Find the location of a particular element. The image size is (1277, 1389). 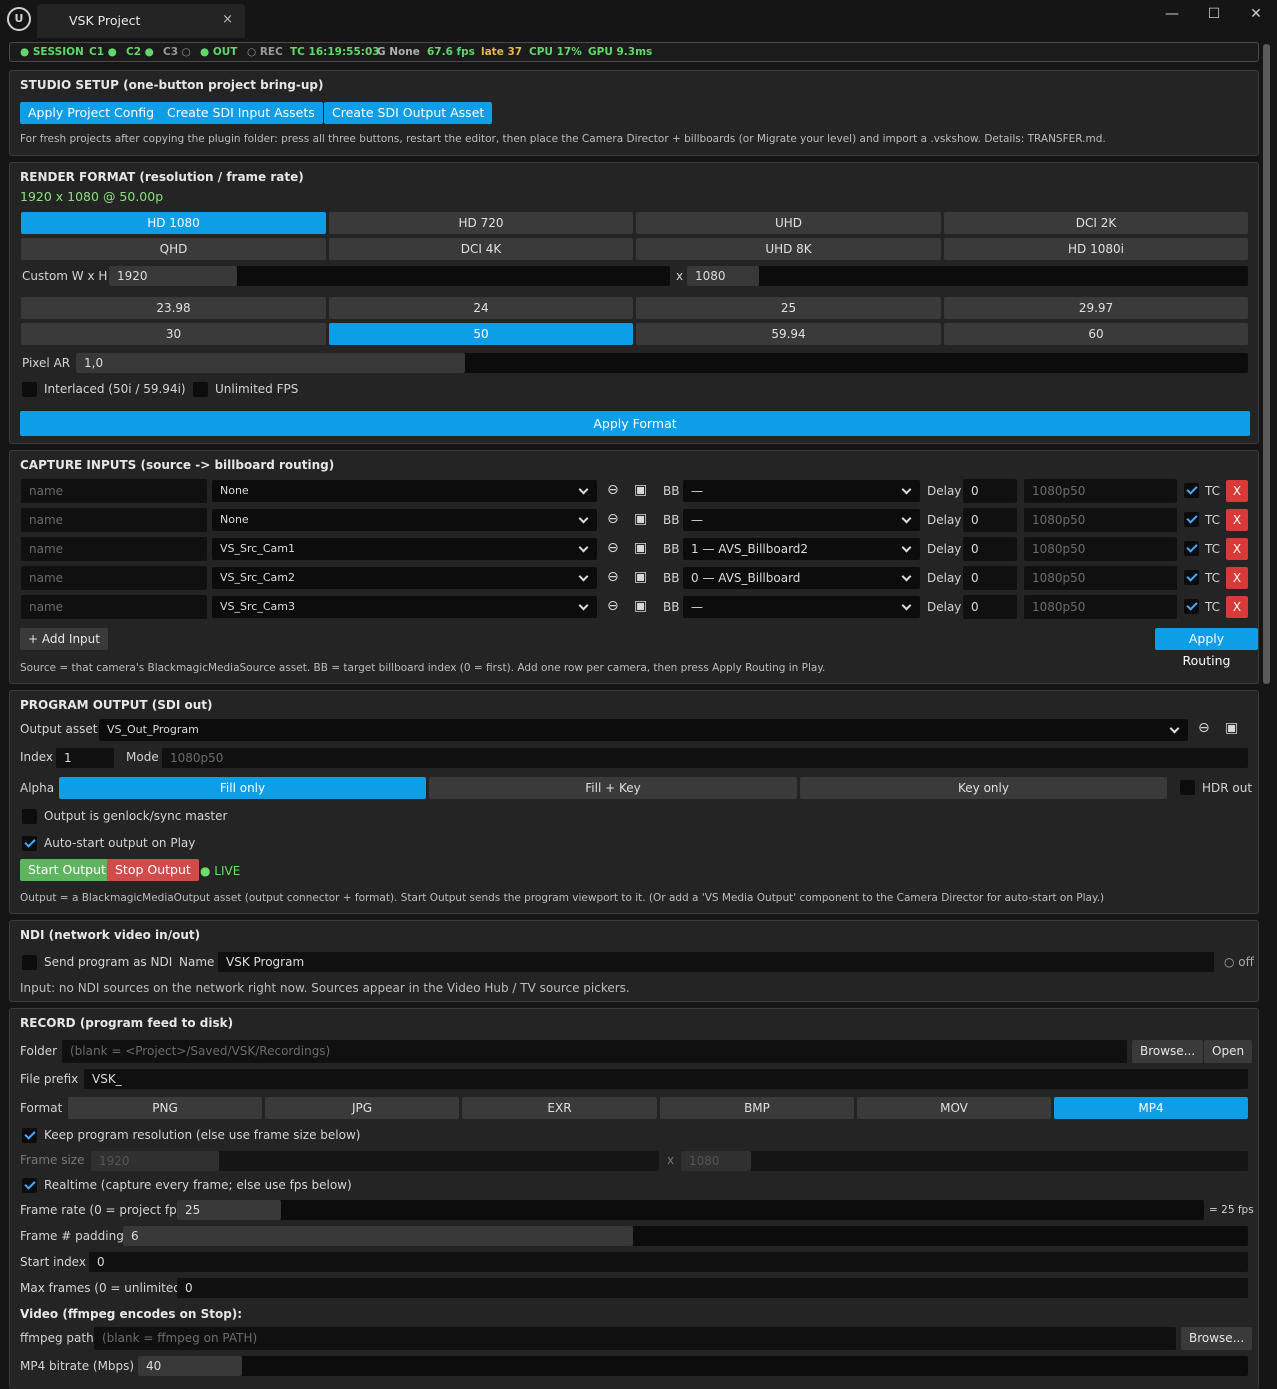

interlaced-checkbox is located at coordinates (29, 389).